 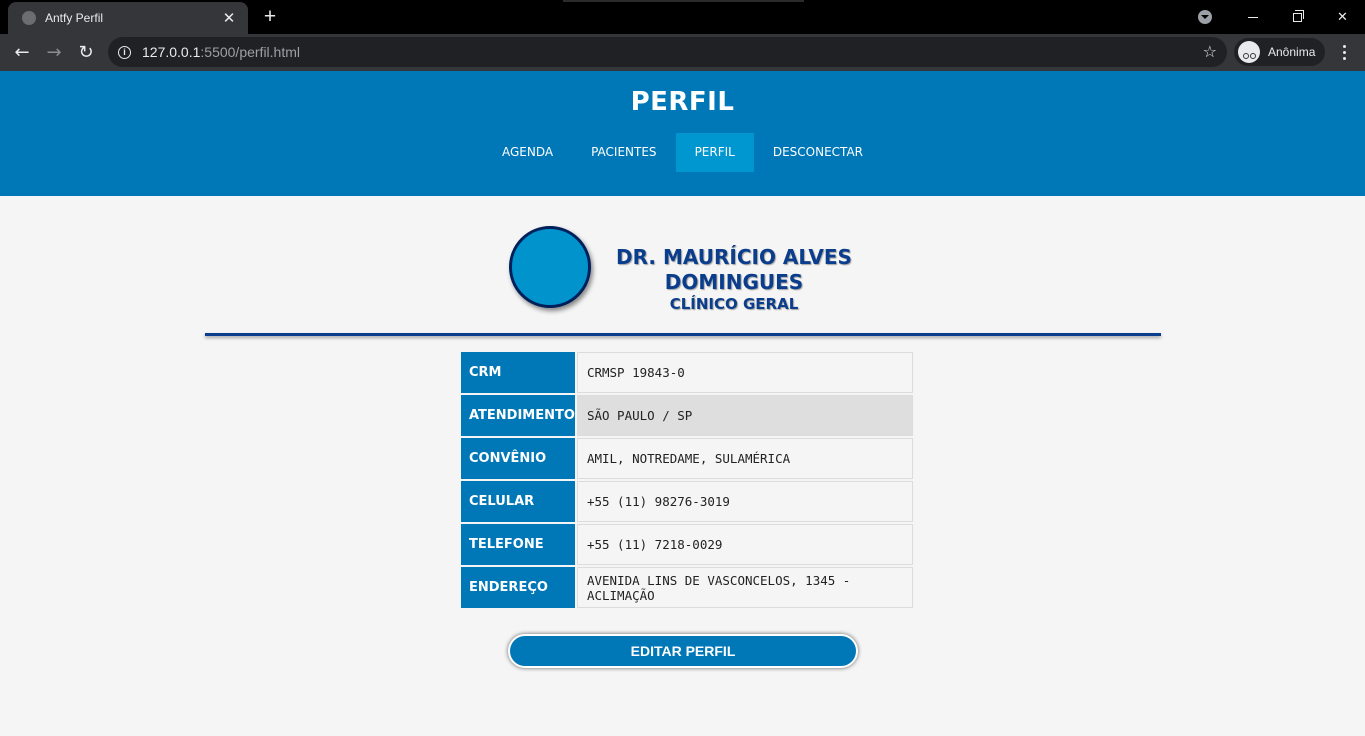 I want to click on close-window-icon: ✕, so click(x=1342, y=16).